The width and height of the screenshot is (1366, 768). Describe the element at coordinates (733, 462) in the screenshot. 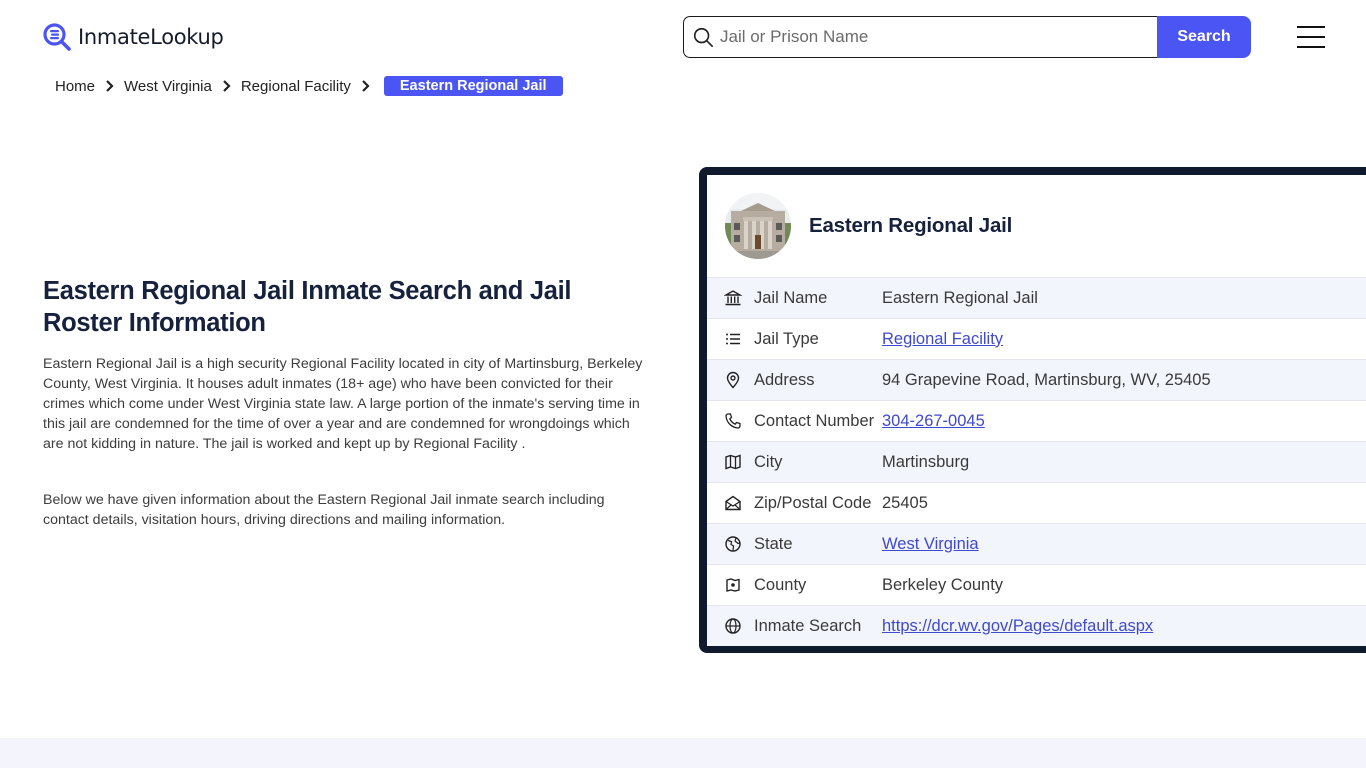

I see `map-icon` at that location.